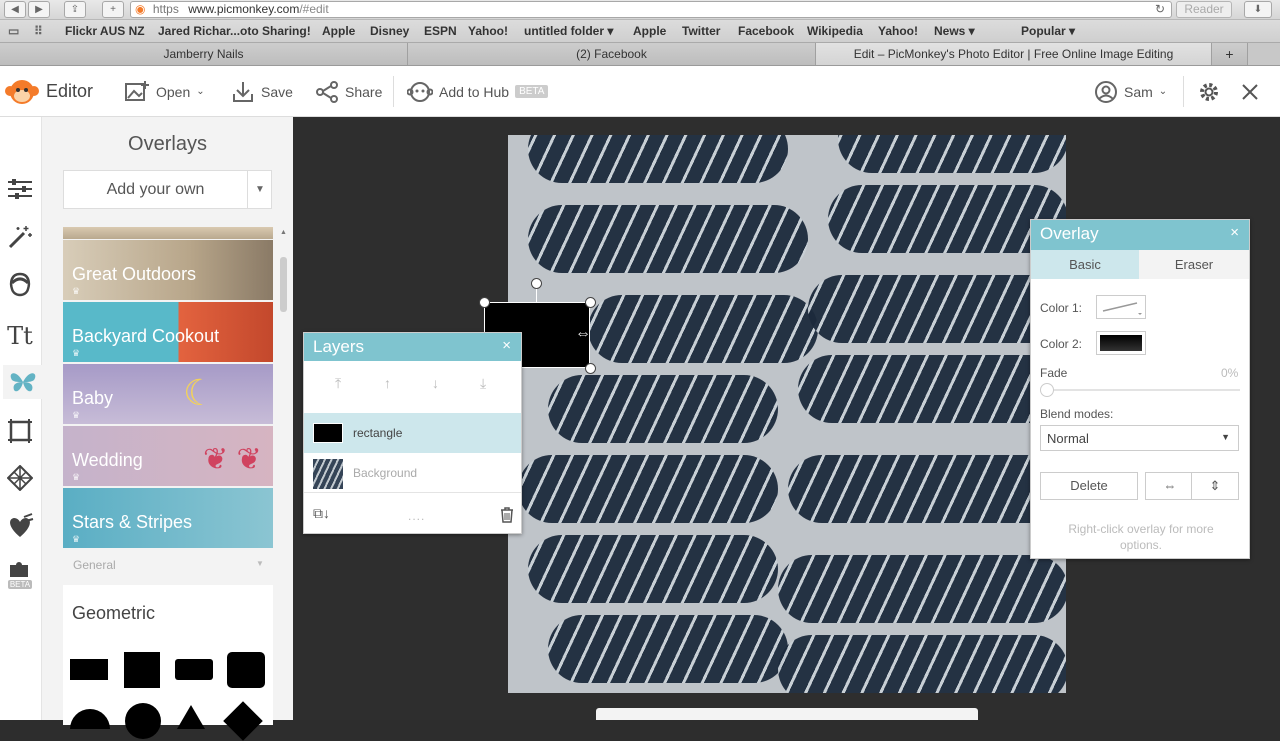 This screenshot has width=1280, height=741. What do you see at coordinates (262, 91) in the screenshot?
I see `save-button: Save` at bounding box center [262, 91].